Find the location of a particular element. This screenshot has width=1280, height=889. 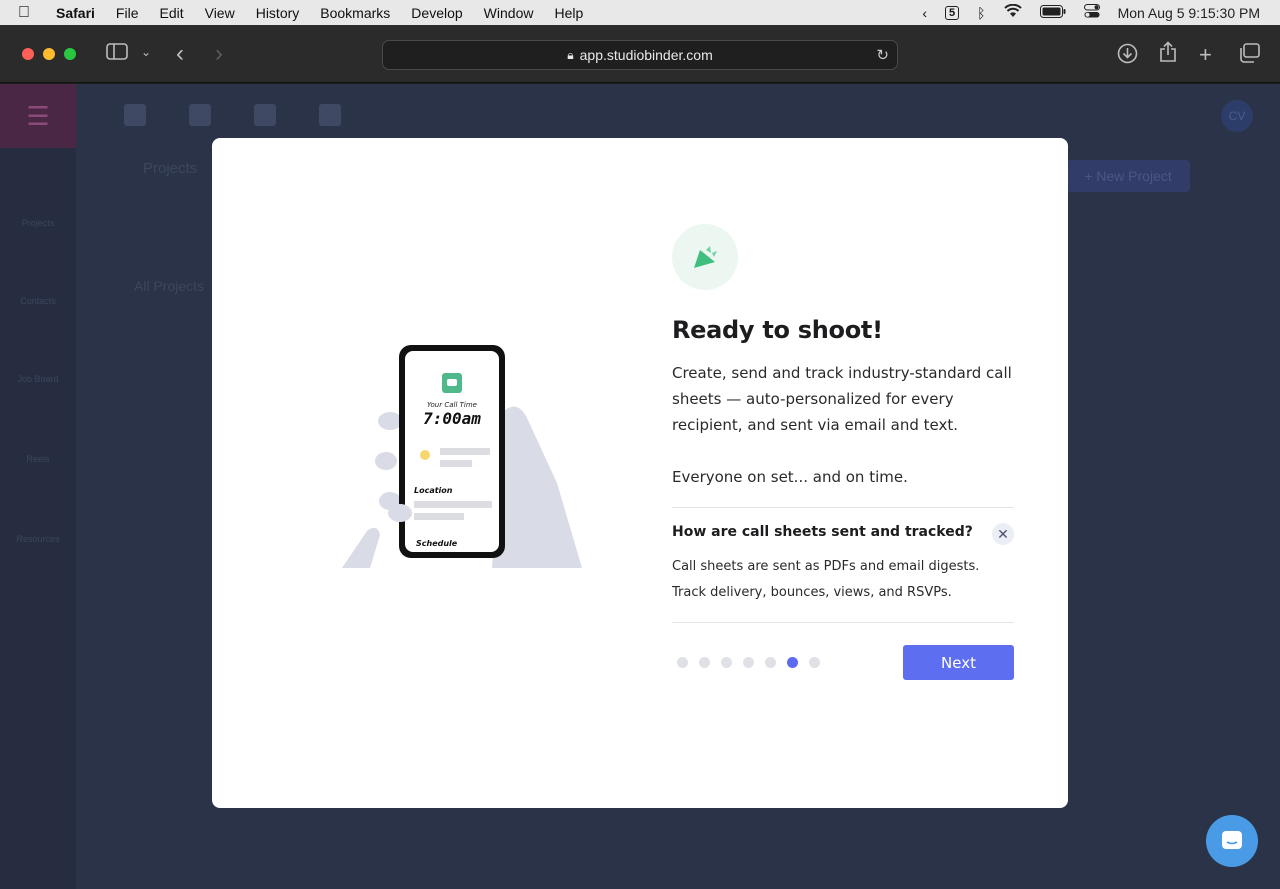

chat-launcher-icon is located at coordinates (1232, 841).